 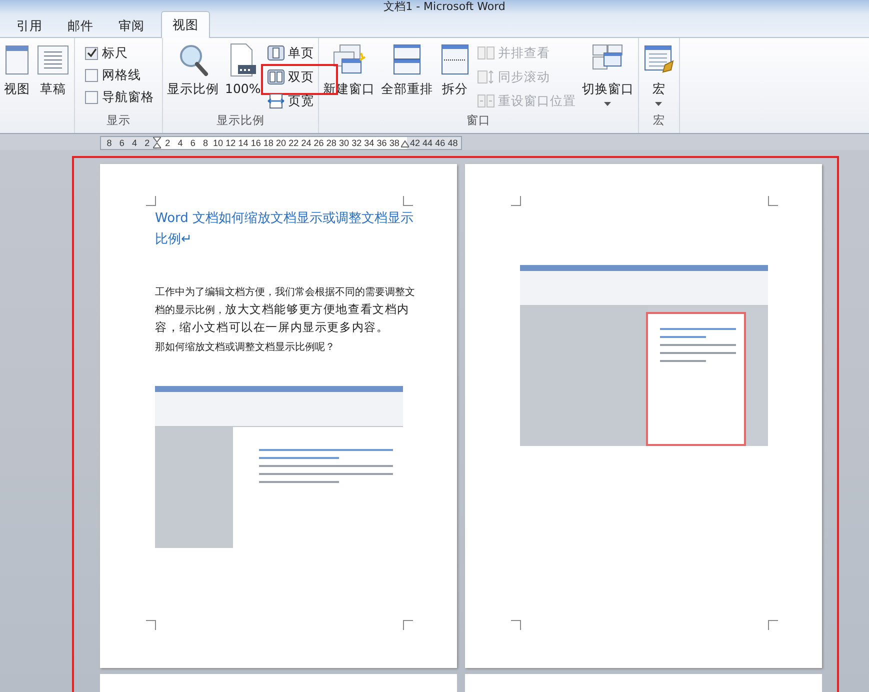 I want to click on window-title: 文档1 - Microsoft Word, so click(x=445, y=6).